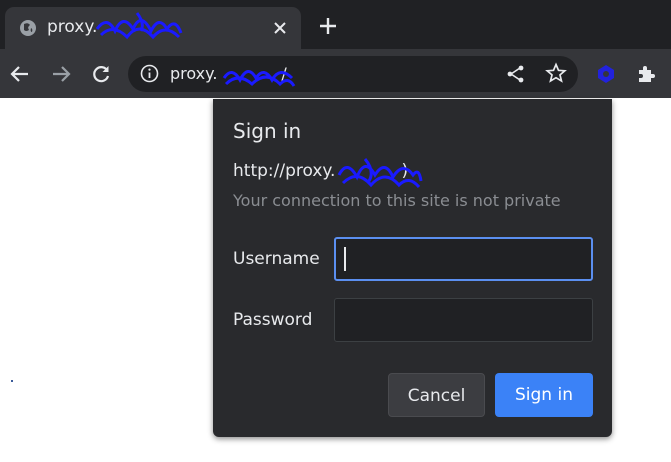  Describe the element at coordinates (267, 131) in the screenshot. I see `dialog-title: Sign in` at that location.